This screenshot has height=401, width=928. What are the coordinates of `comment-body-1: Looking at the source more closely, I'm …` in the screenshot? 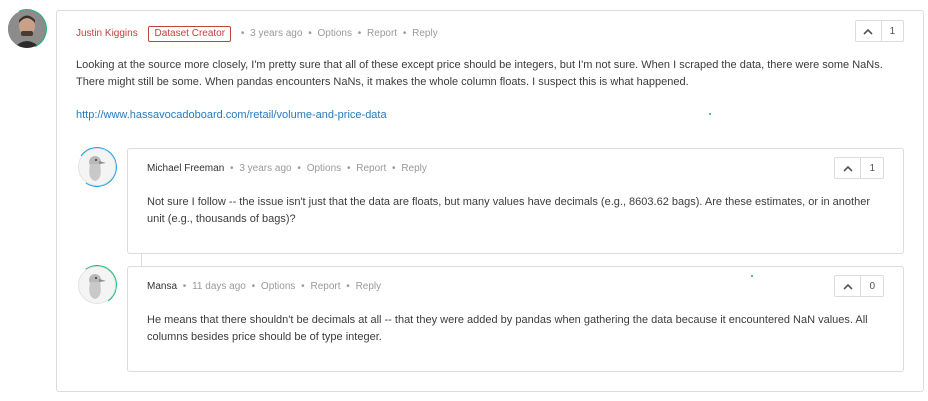 It's located at (479, 73).